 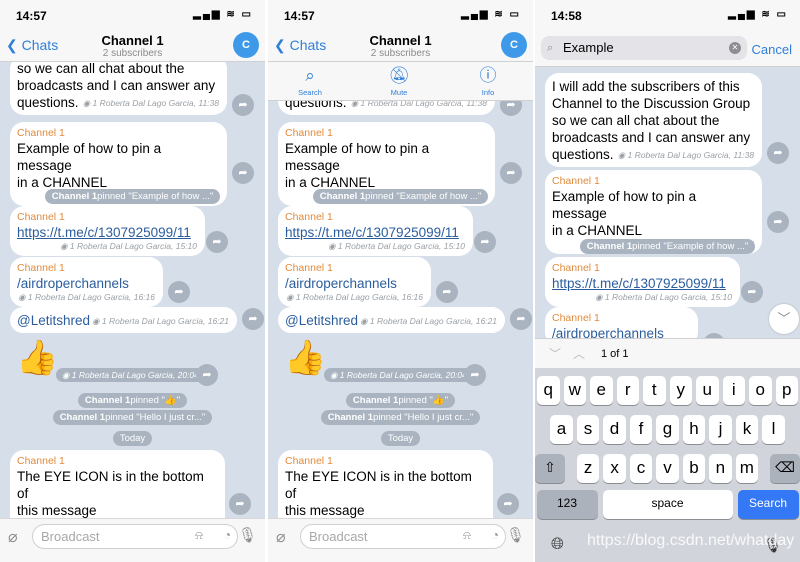 I want to click on menu-item-info: ⓘ Info, so click(x=488, y=80).